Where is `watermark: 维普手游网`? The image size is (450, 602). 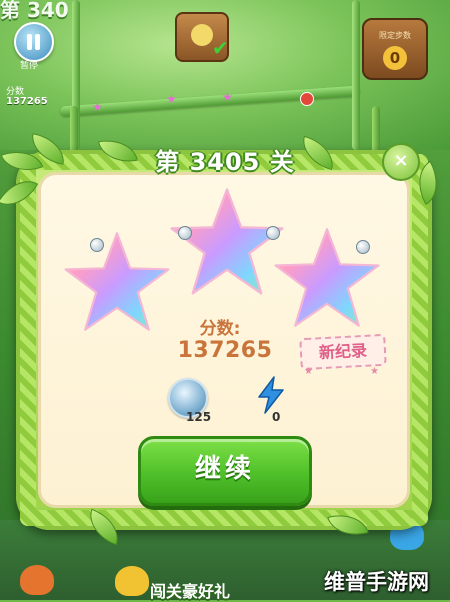
watermark: 维普手游网 is located at coordinates (376, 582).